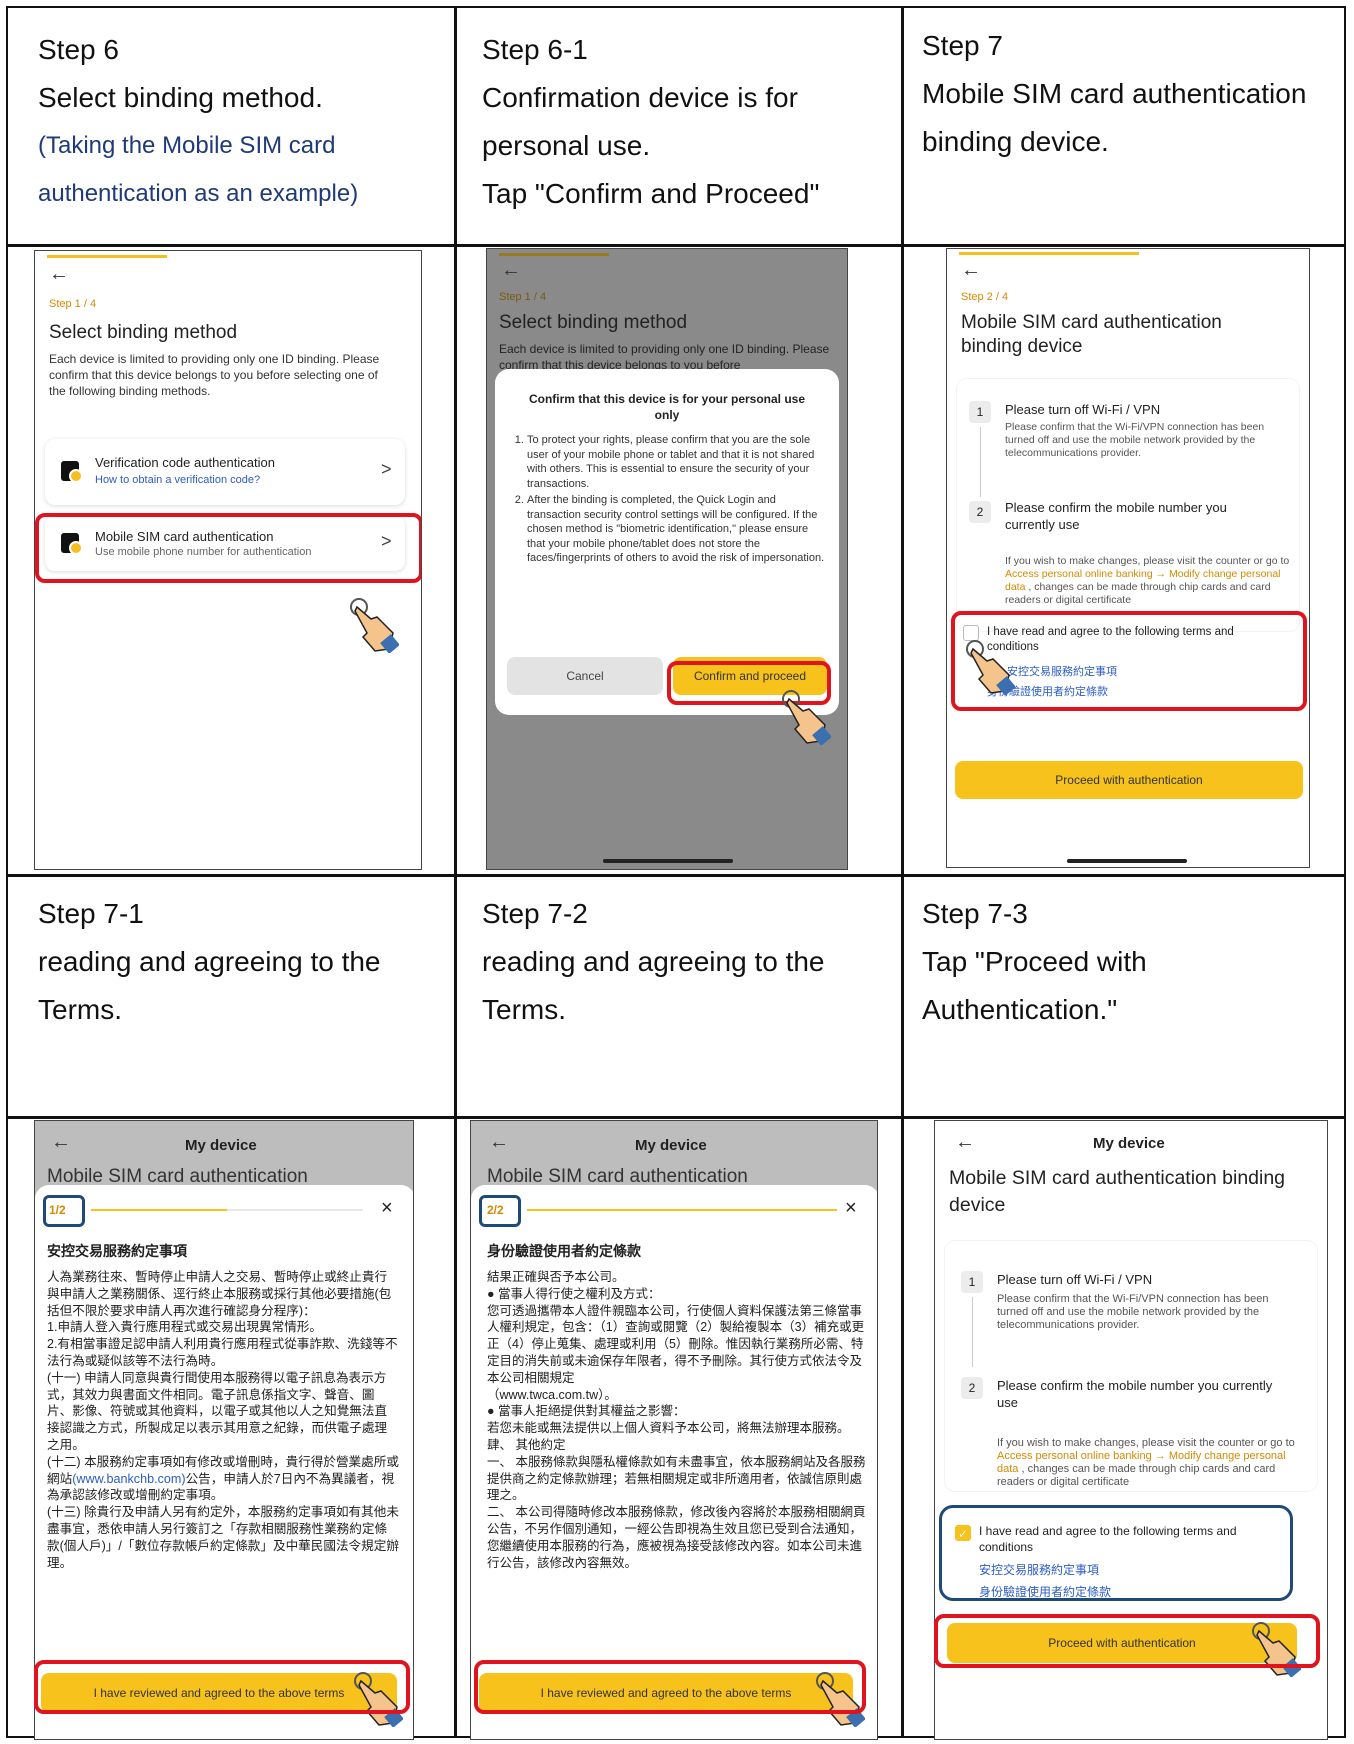 Image resolution: width=1354 pixels, height=1744 pixels. What do you see at coordinates (91, 913) in the screenshot?
I see `caption-step-label: Step 7-1` at bounding box center [91, 913].